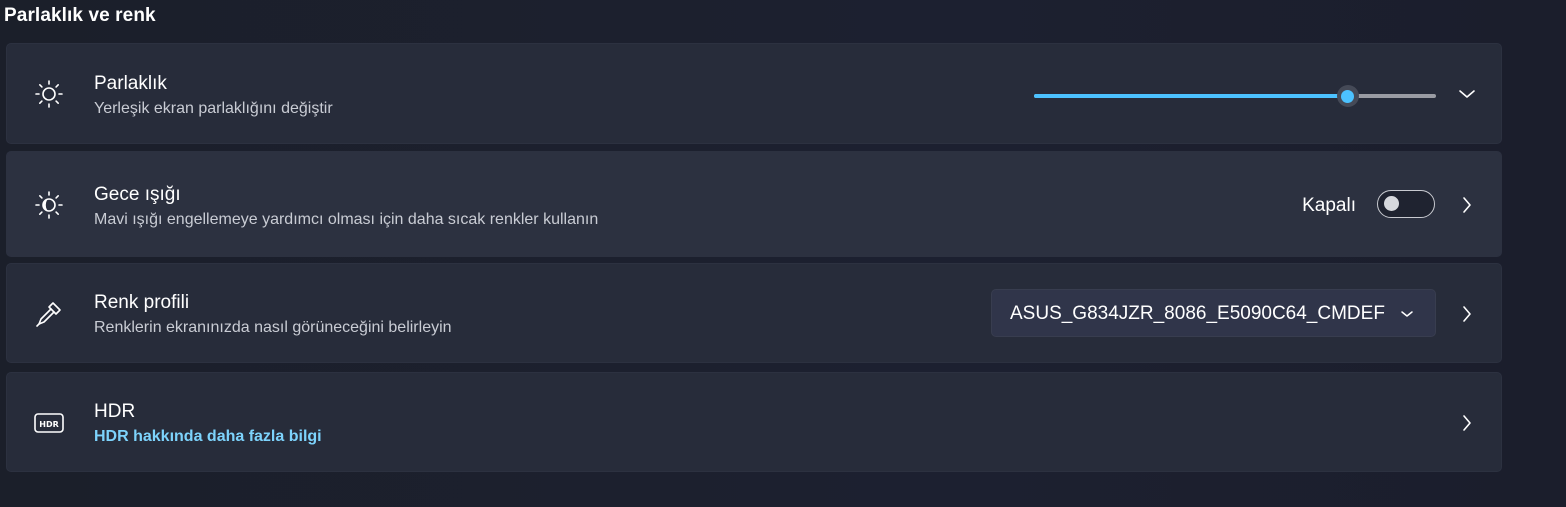 The image size is (1566, 507). I want to click on color-profile-selected: ASUS_G834JZR_8086_E5090C64_CMDEF, so click(1197, 313).